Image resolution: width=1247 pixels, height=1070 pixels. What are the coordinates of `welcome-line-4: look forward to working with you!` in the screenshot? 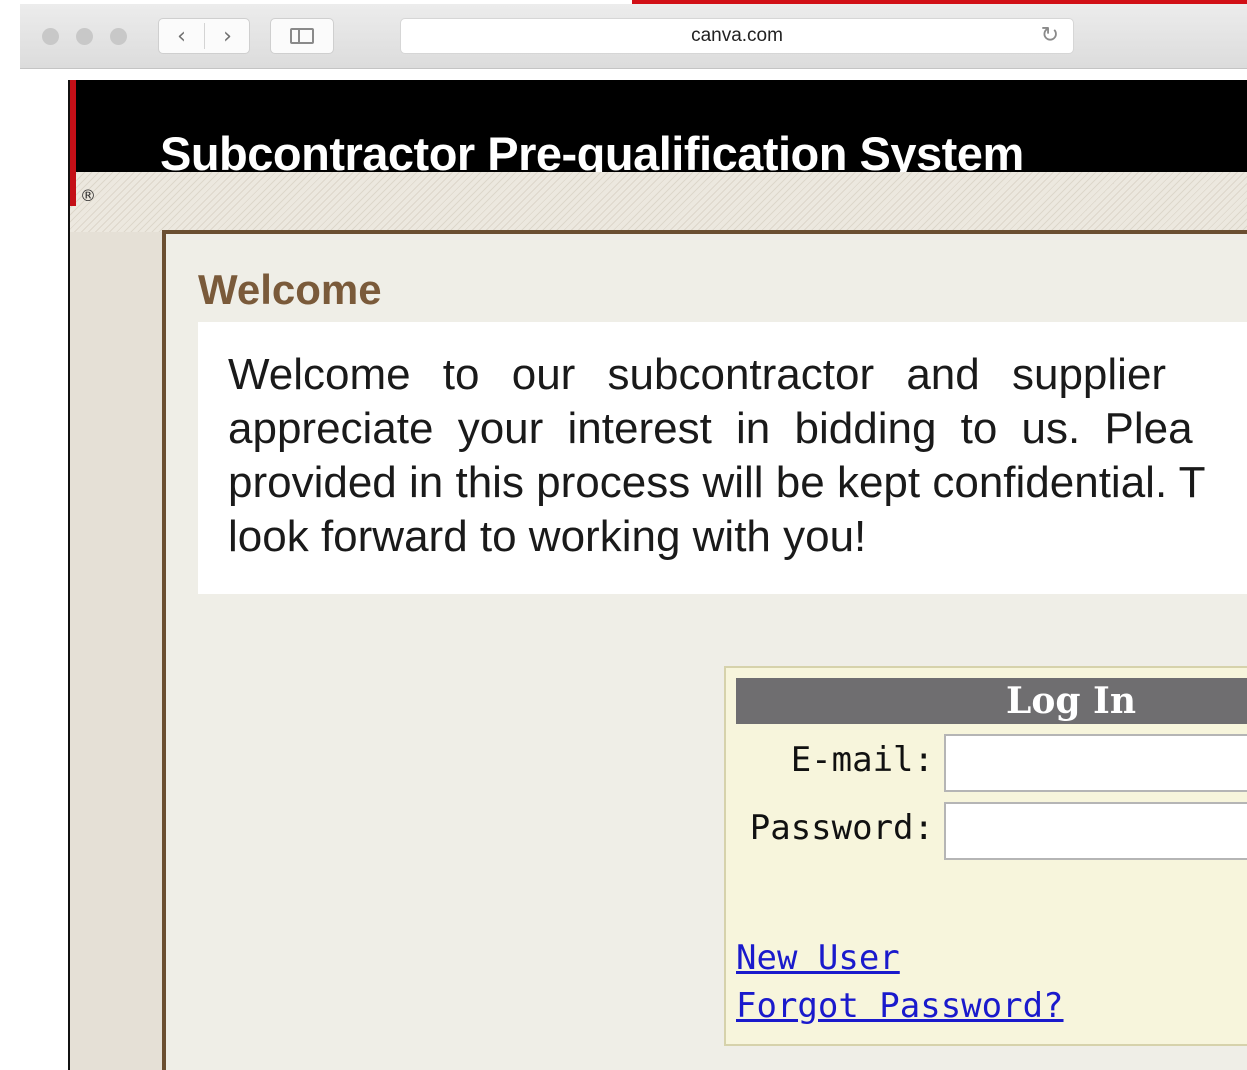 It's located at (547, 536).